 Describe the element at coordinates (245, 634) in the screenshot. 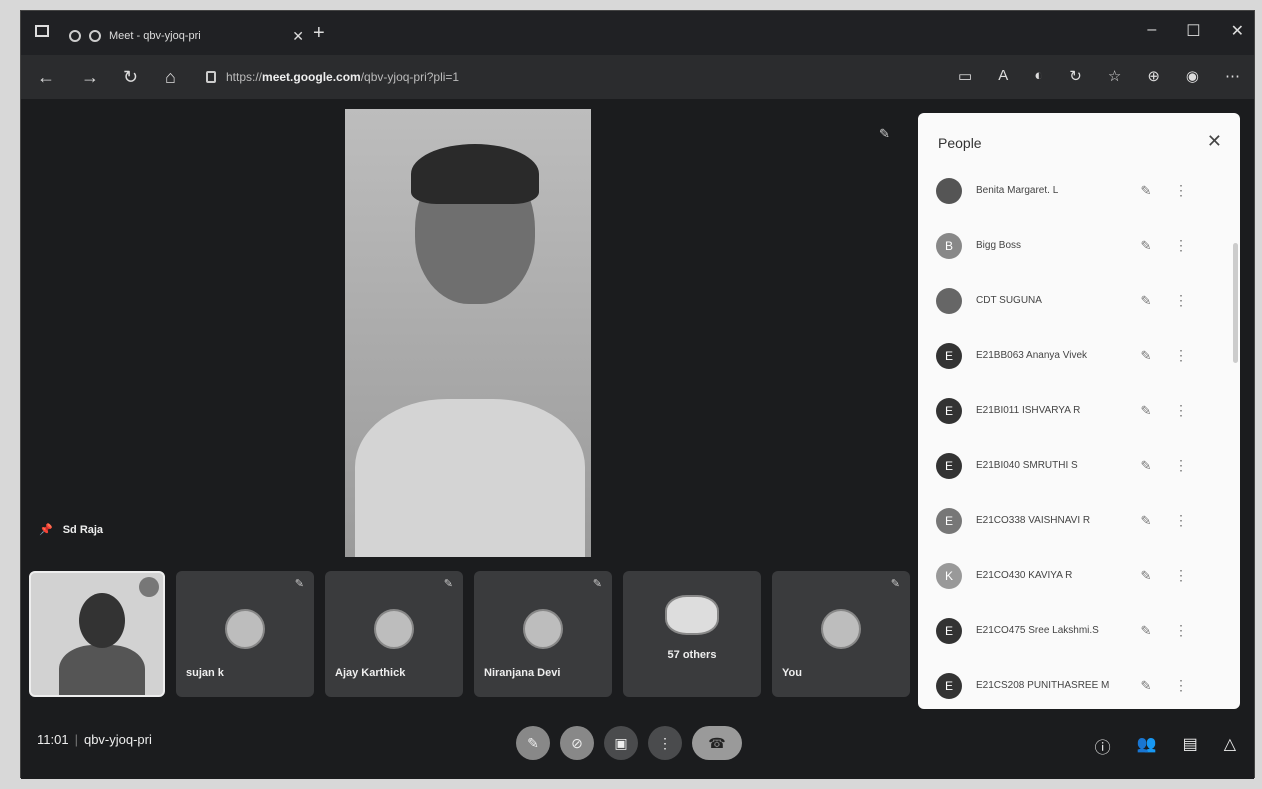

I see `participant-tile: ✎ sujan k` at that location.